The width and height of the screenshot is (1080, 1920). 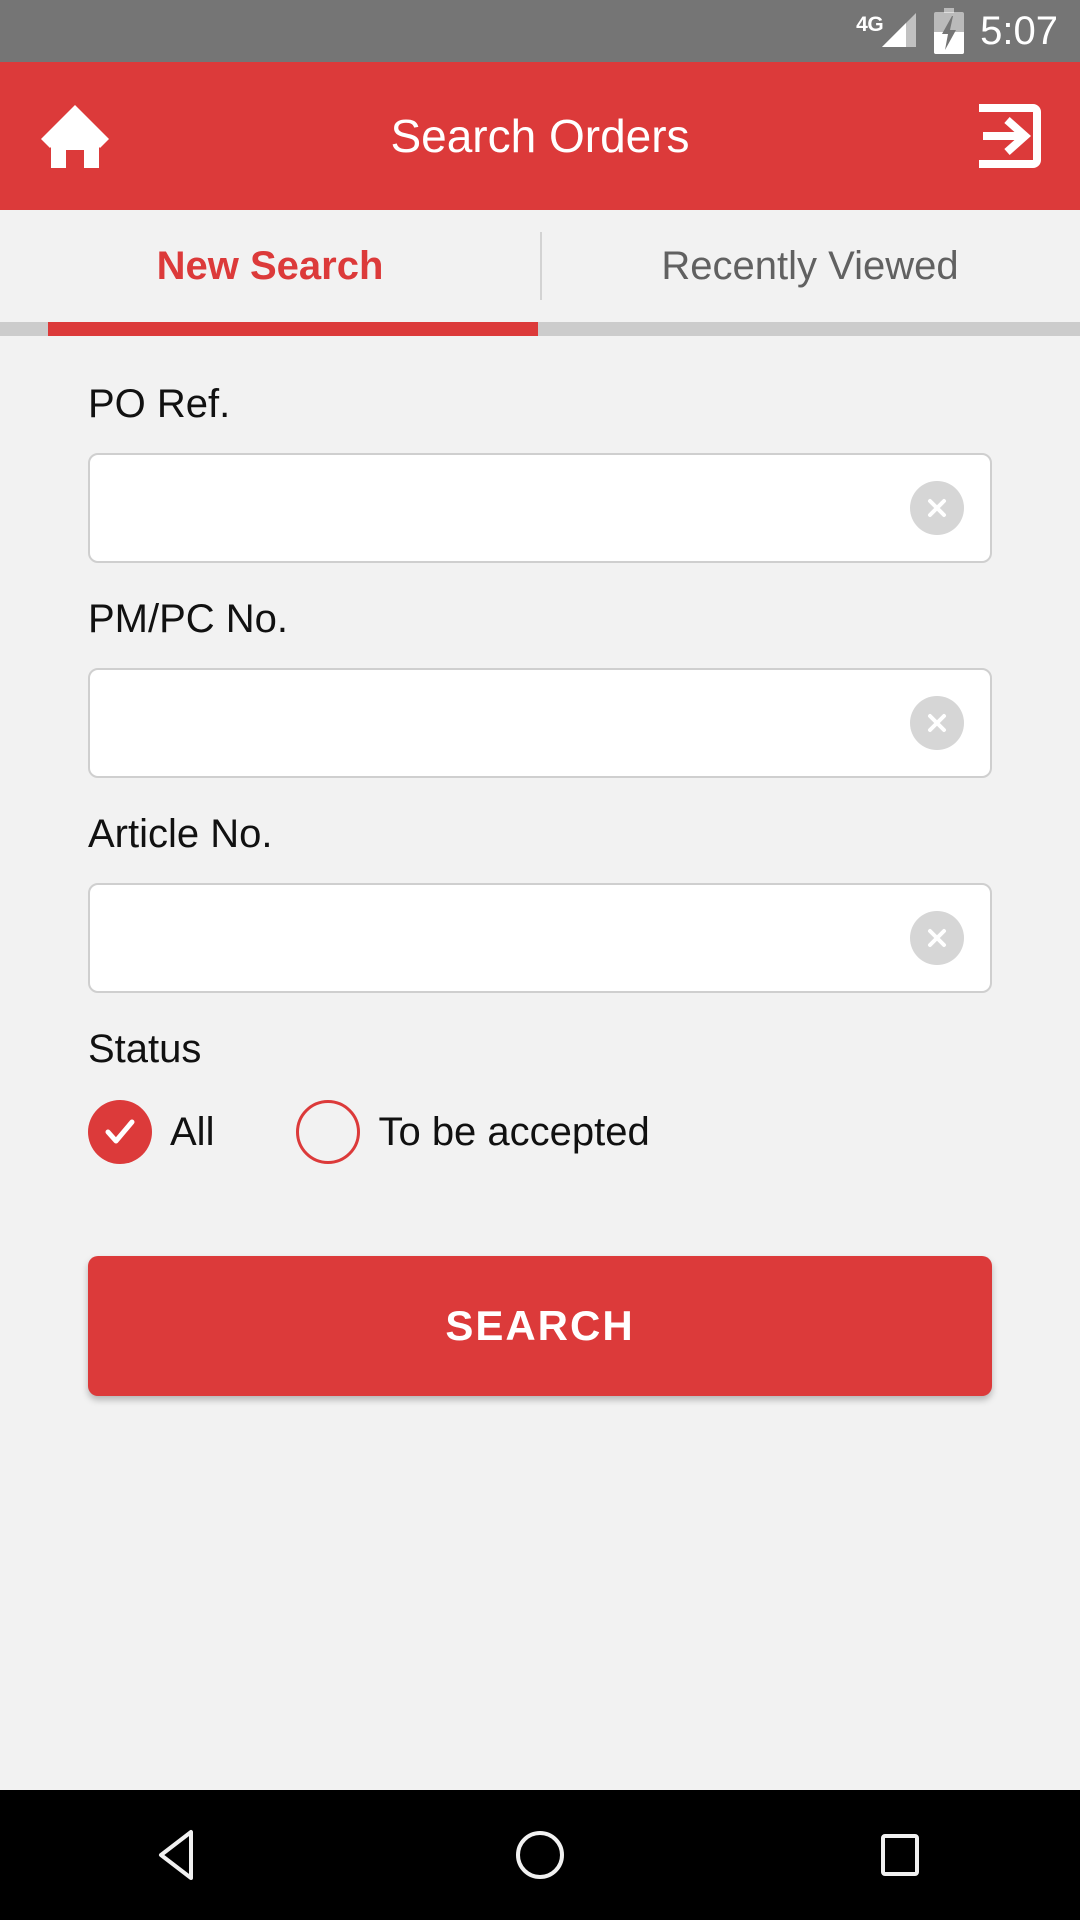 I want to click on home-circle-icon, so click(x=540, y=1855).